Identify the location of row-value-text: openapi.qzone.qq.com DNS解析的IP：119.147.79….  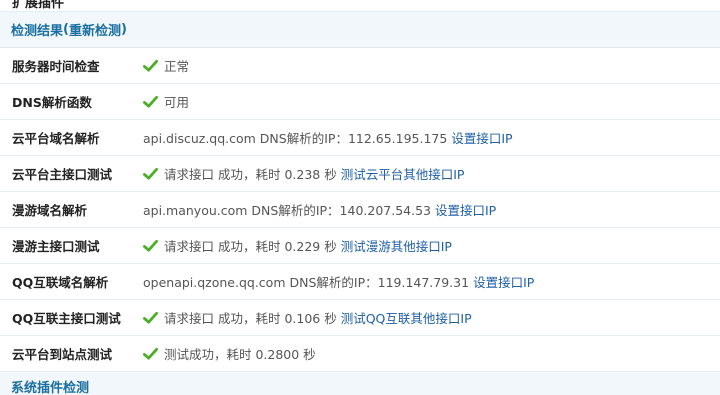
(306, 282).